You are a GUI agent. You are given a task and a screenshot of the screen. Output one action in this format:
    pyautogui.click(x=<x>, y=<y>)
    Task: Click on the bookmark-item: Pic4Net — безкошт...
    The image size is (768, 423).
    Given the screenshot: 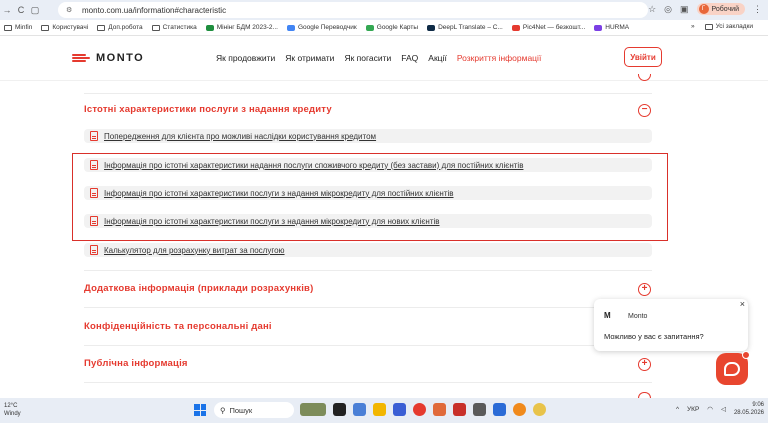 What is the action you would take?
    pyautogui.click(x=548, y=27)
    